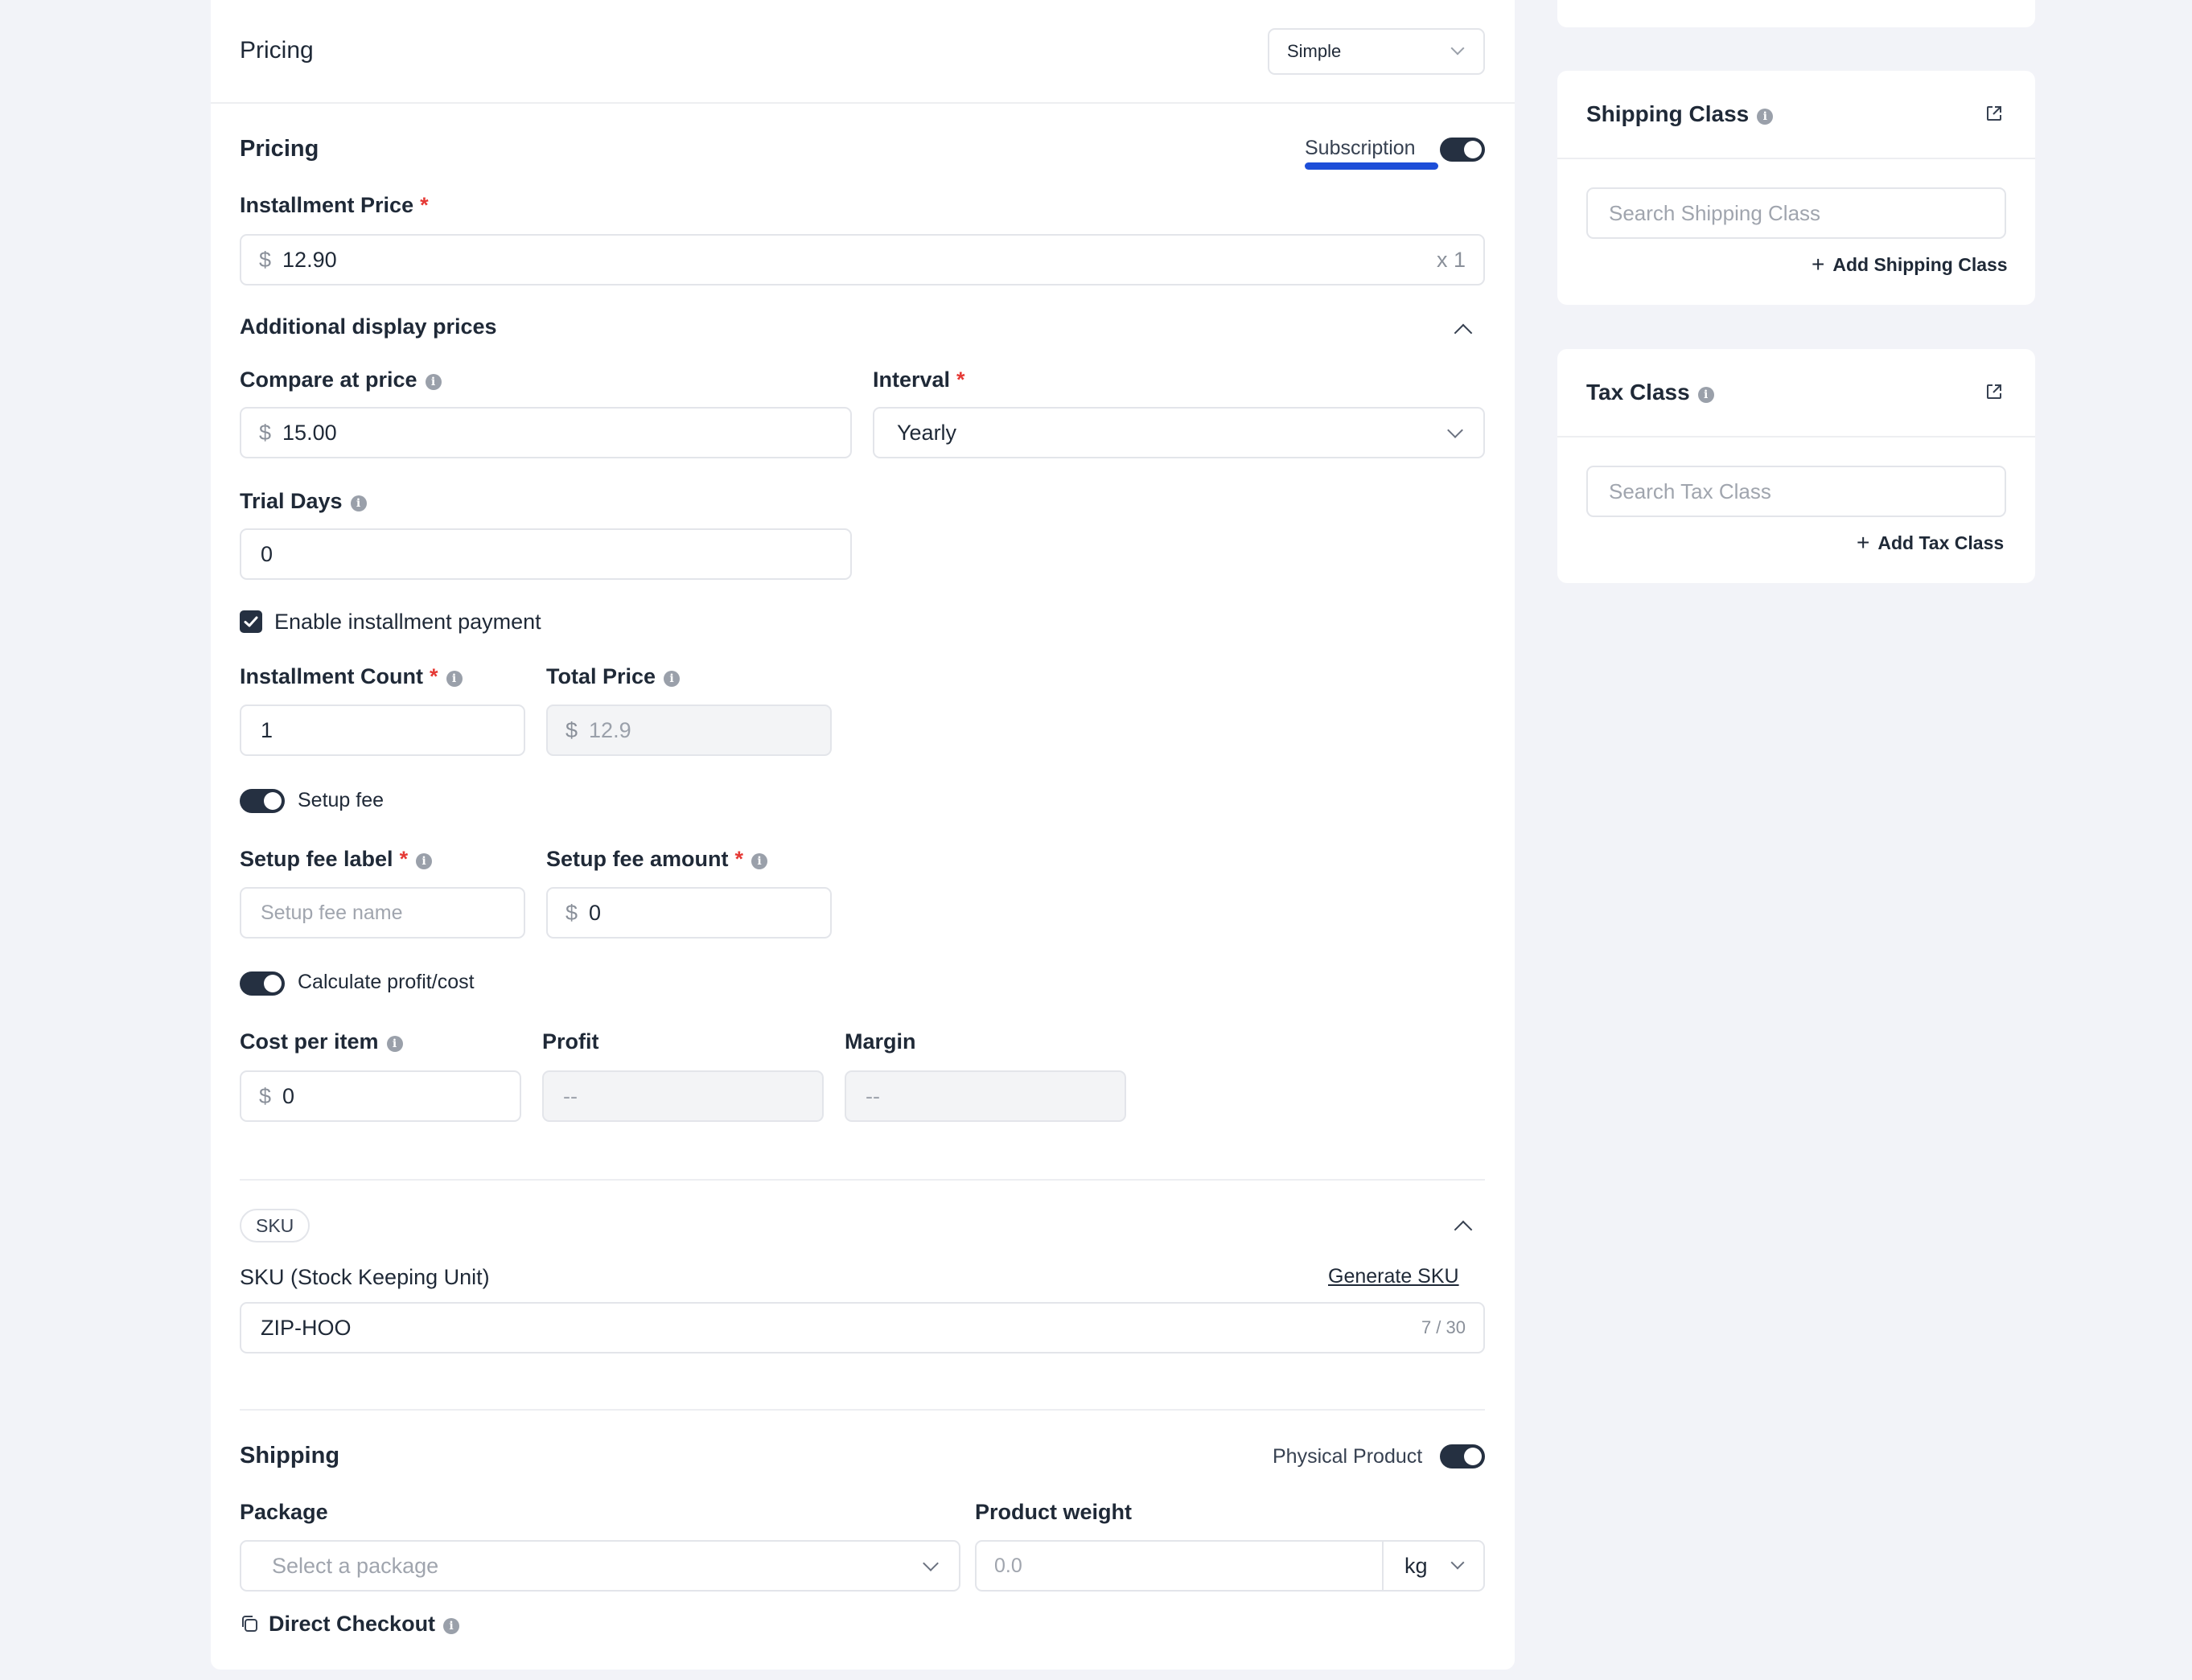  I want to click on product-type-select: Simple, so click(1376, 52).